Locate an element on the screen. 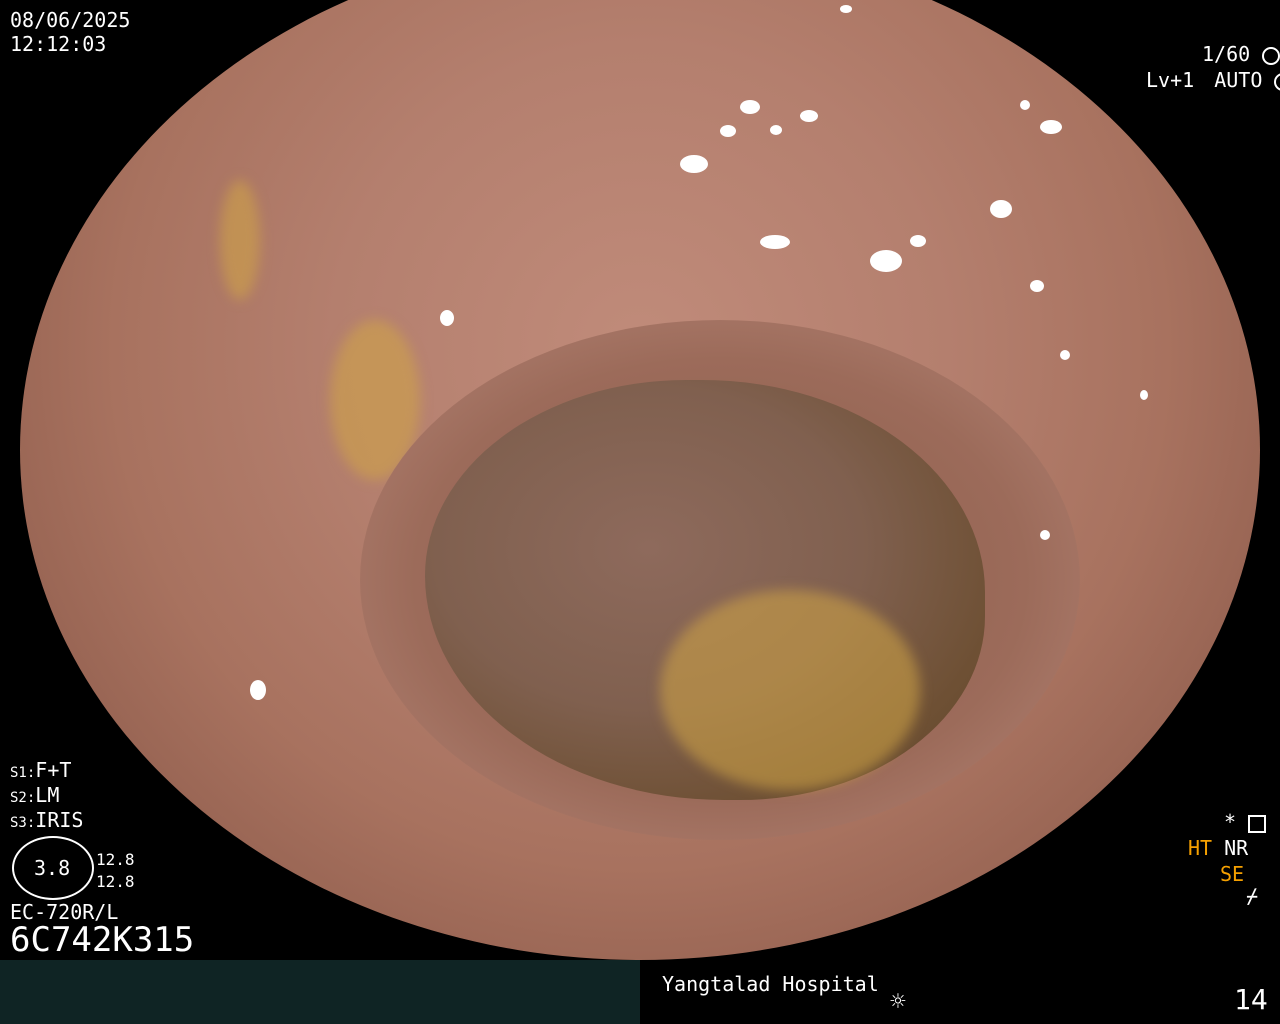  aperture-icon is located at coordinates (1271, 55).